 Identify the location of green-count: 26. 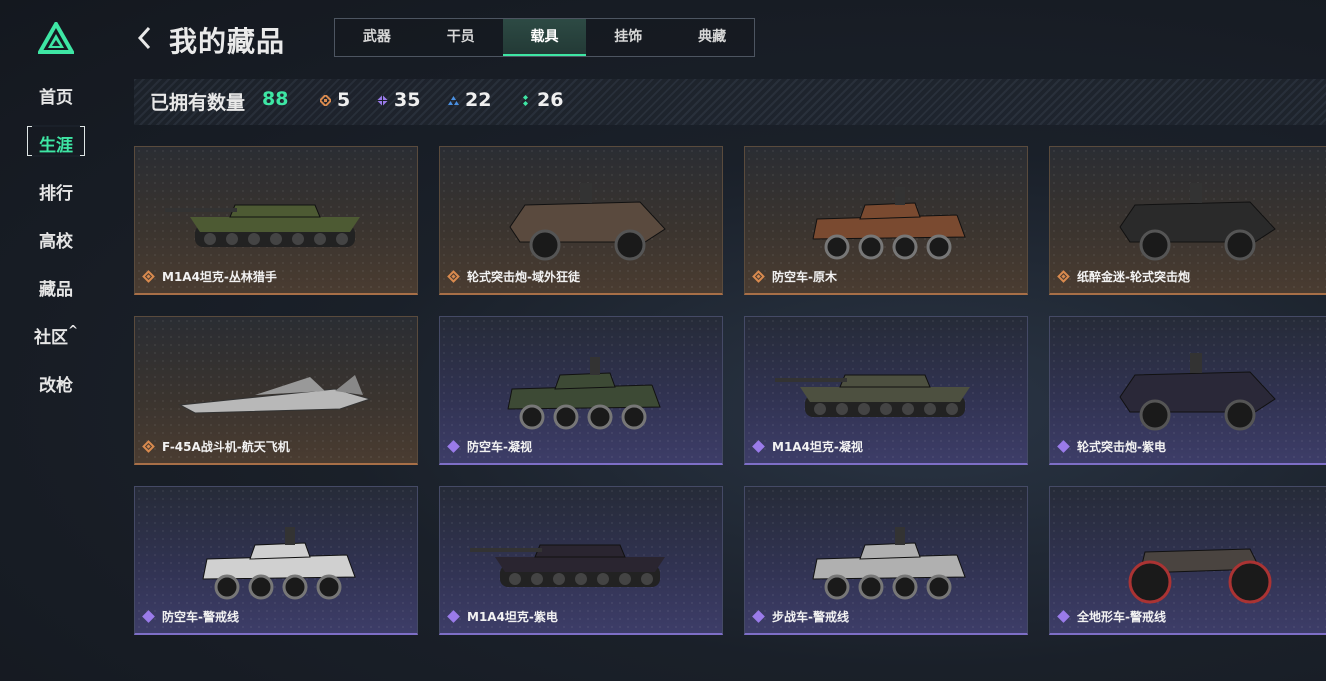
(550, 100).